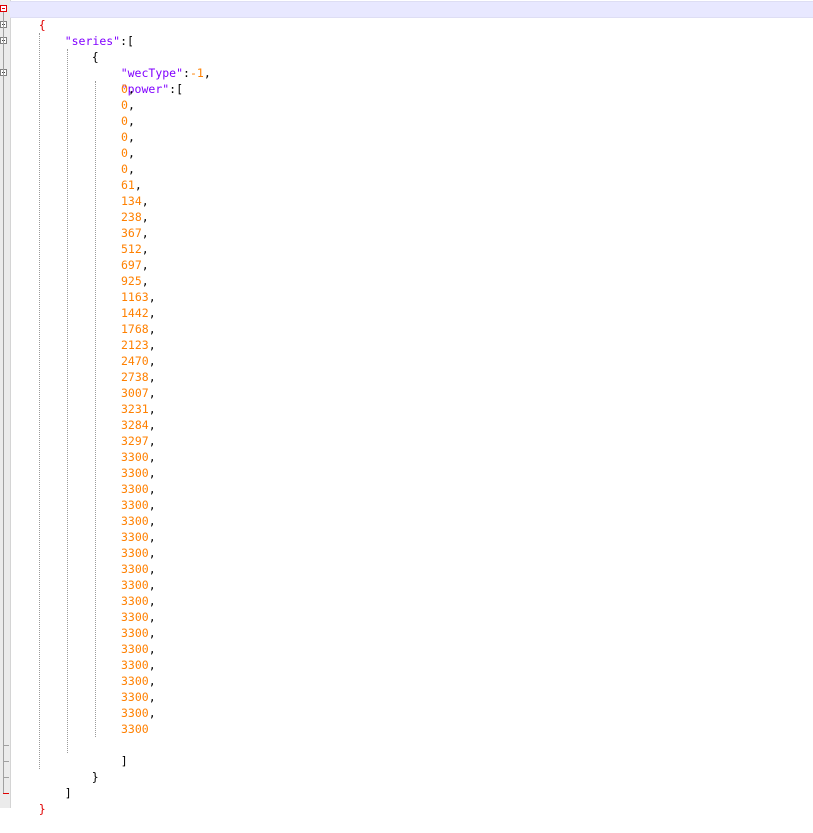  I want to click on power-value-line: 2123,, so click(138, 345).